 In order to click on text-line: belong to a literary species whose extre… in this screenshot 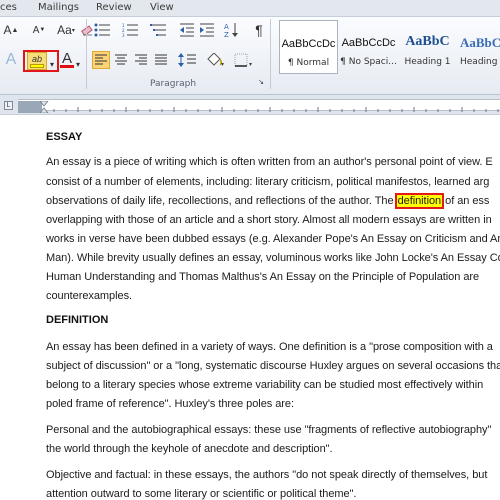, I will do `click(265, 385)`.